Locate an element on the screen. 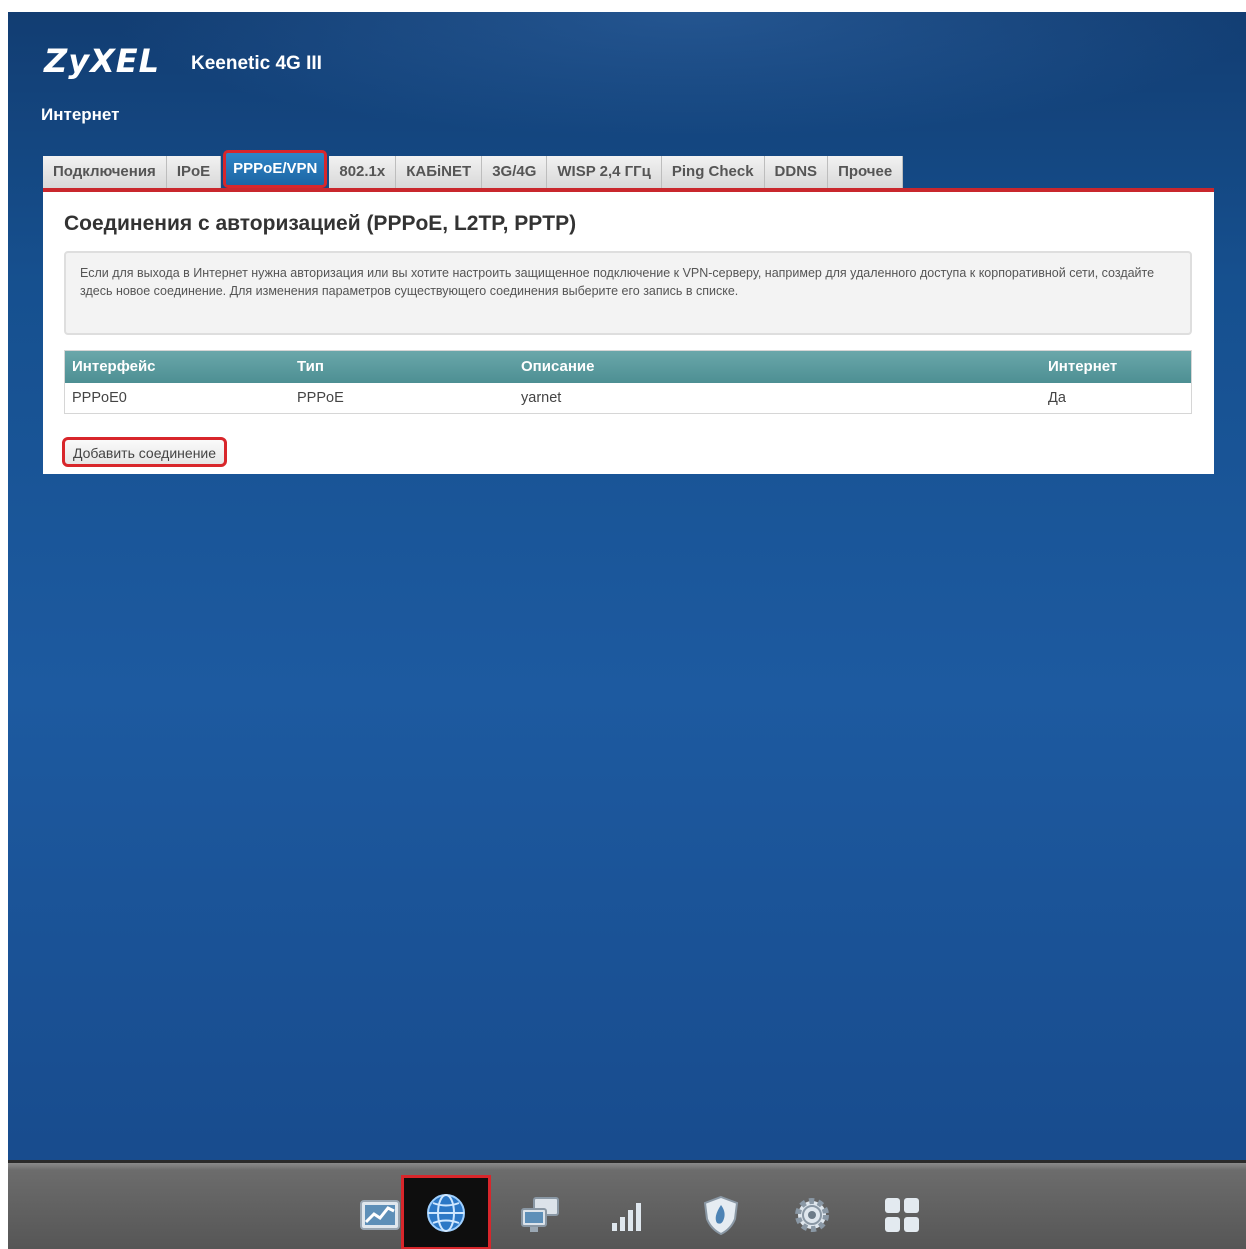  nav-apps is located at coordinates (902, 1213).